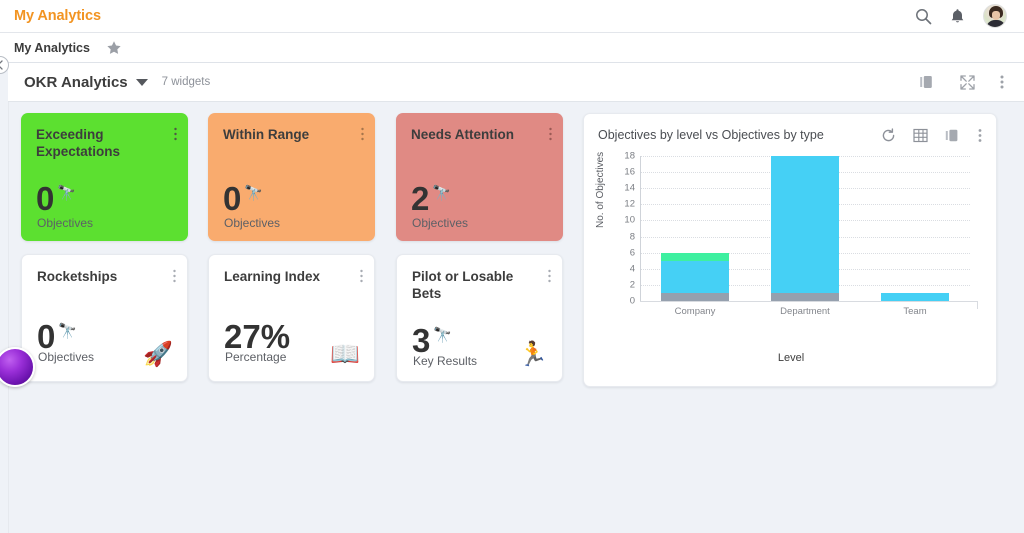 The height and width of the screenshot is (533, 1024). I want to click on card-title: Pilot or Losable Bets, so click(463, 285).